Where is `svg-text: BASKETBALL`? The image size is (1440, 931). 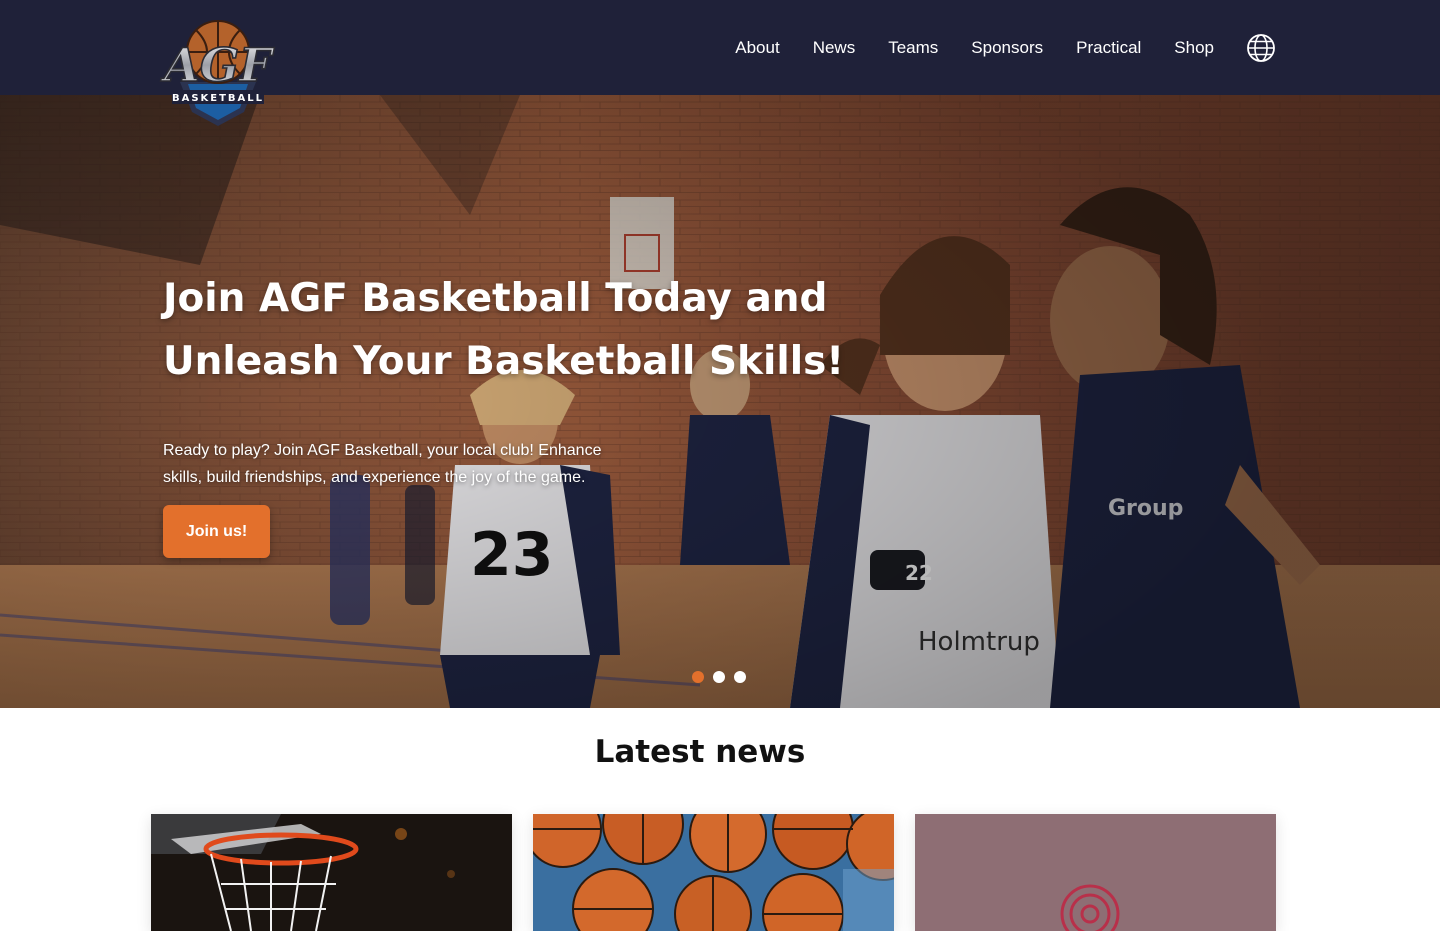
svg-text: BASKETBALL is located at coordinates (218, 98).